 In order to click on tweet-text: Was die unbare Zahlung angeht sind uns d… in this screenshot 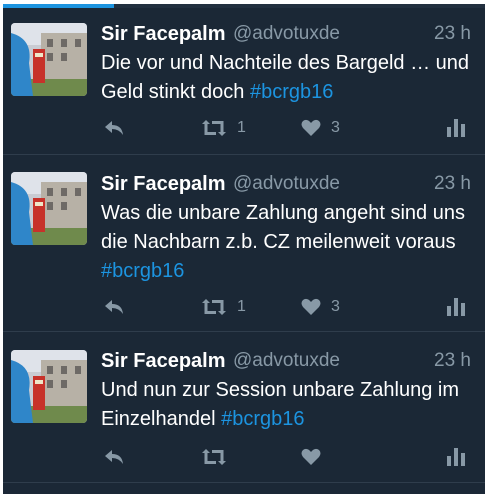, I will do `click(287, 242)`.